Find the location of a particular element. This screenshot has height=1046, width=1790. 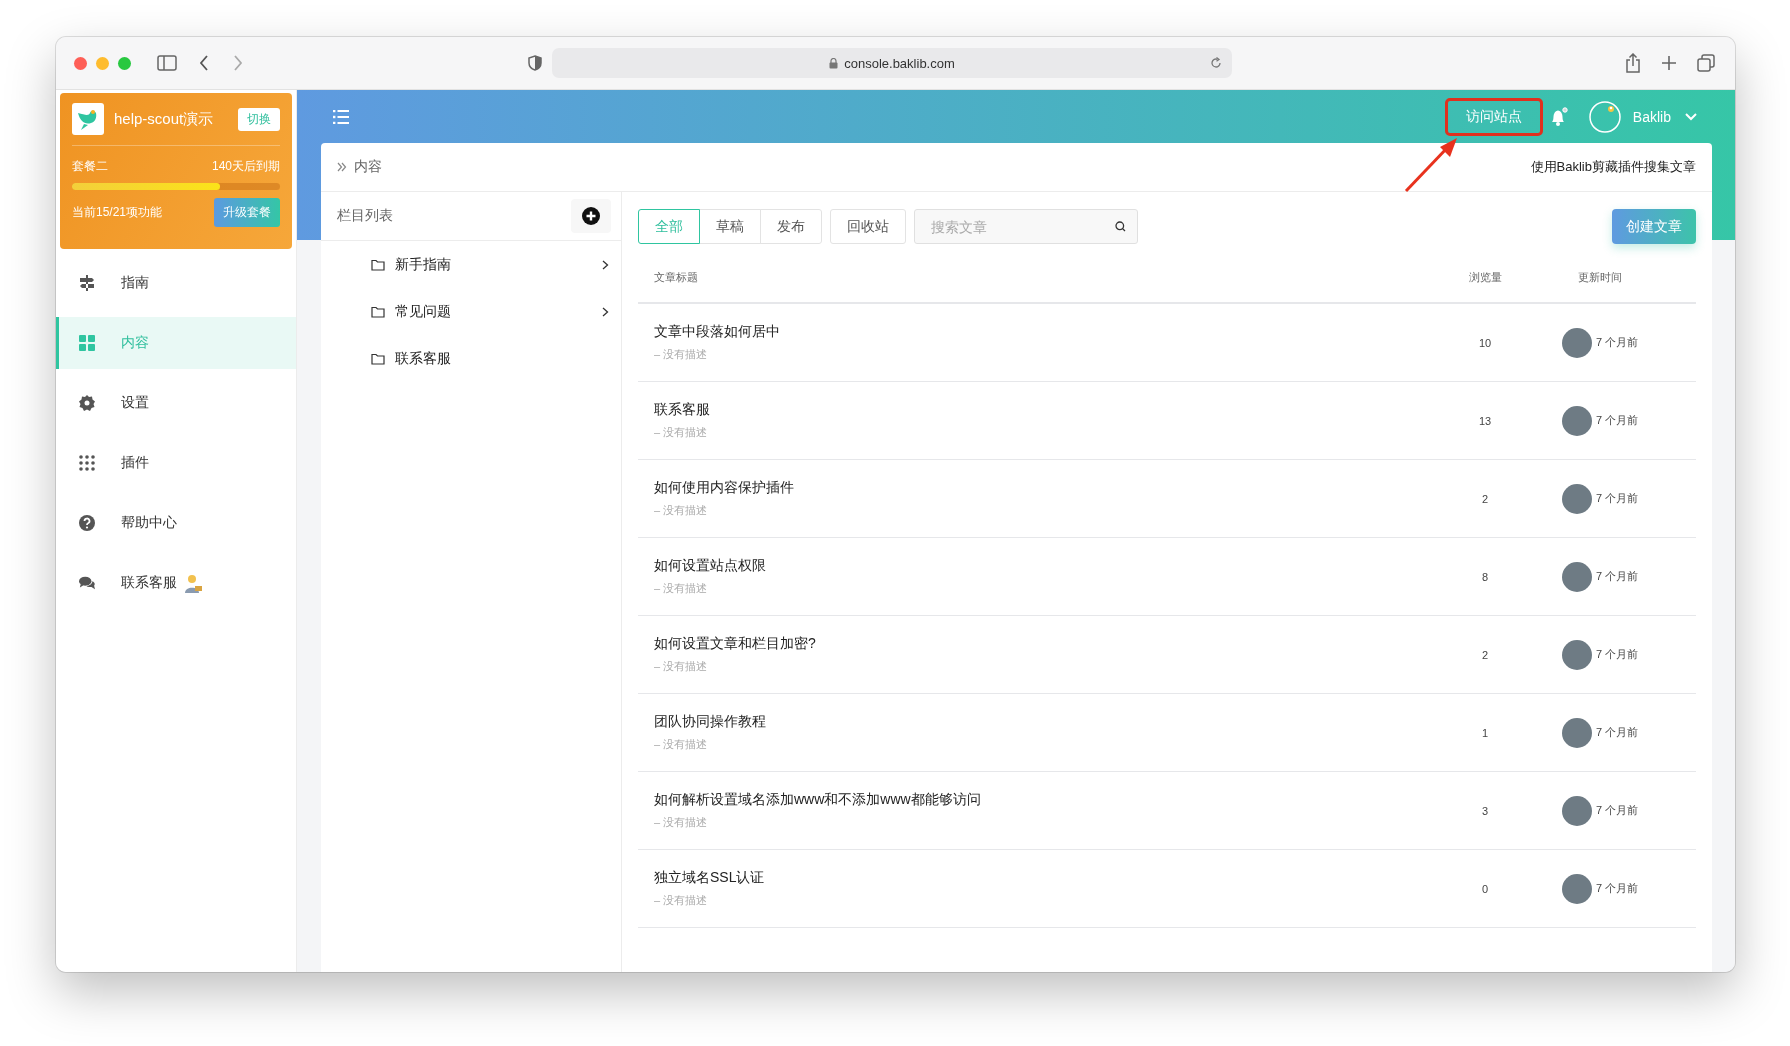

shield-icon is located at coordinates (535, 63).